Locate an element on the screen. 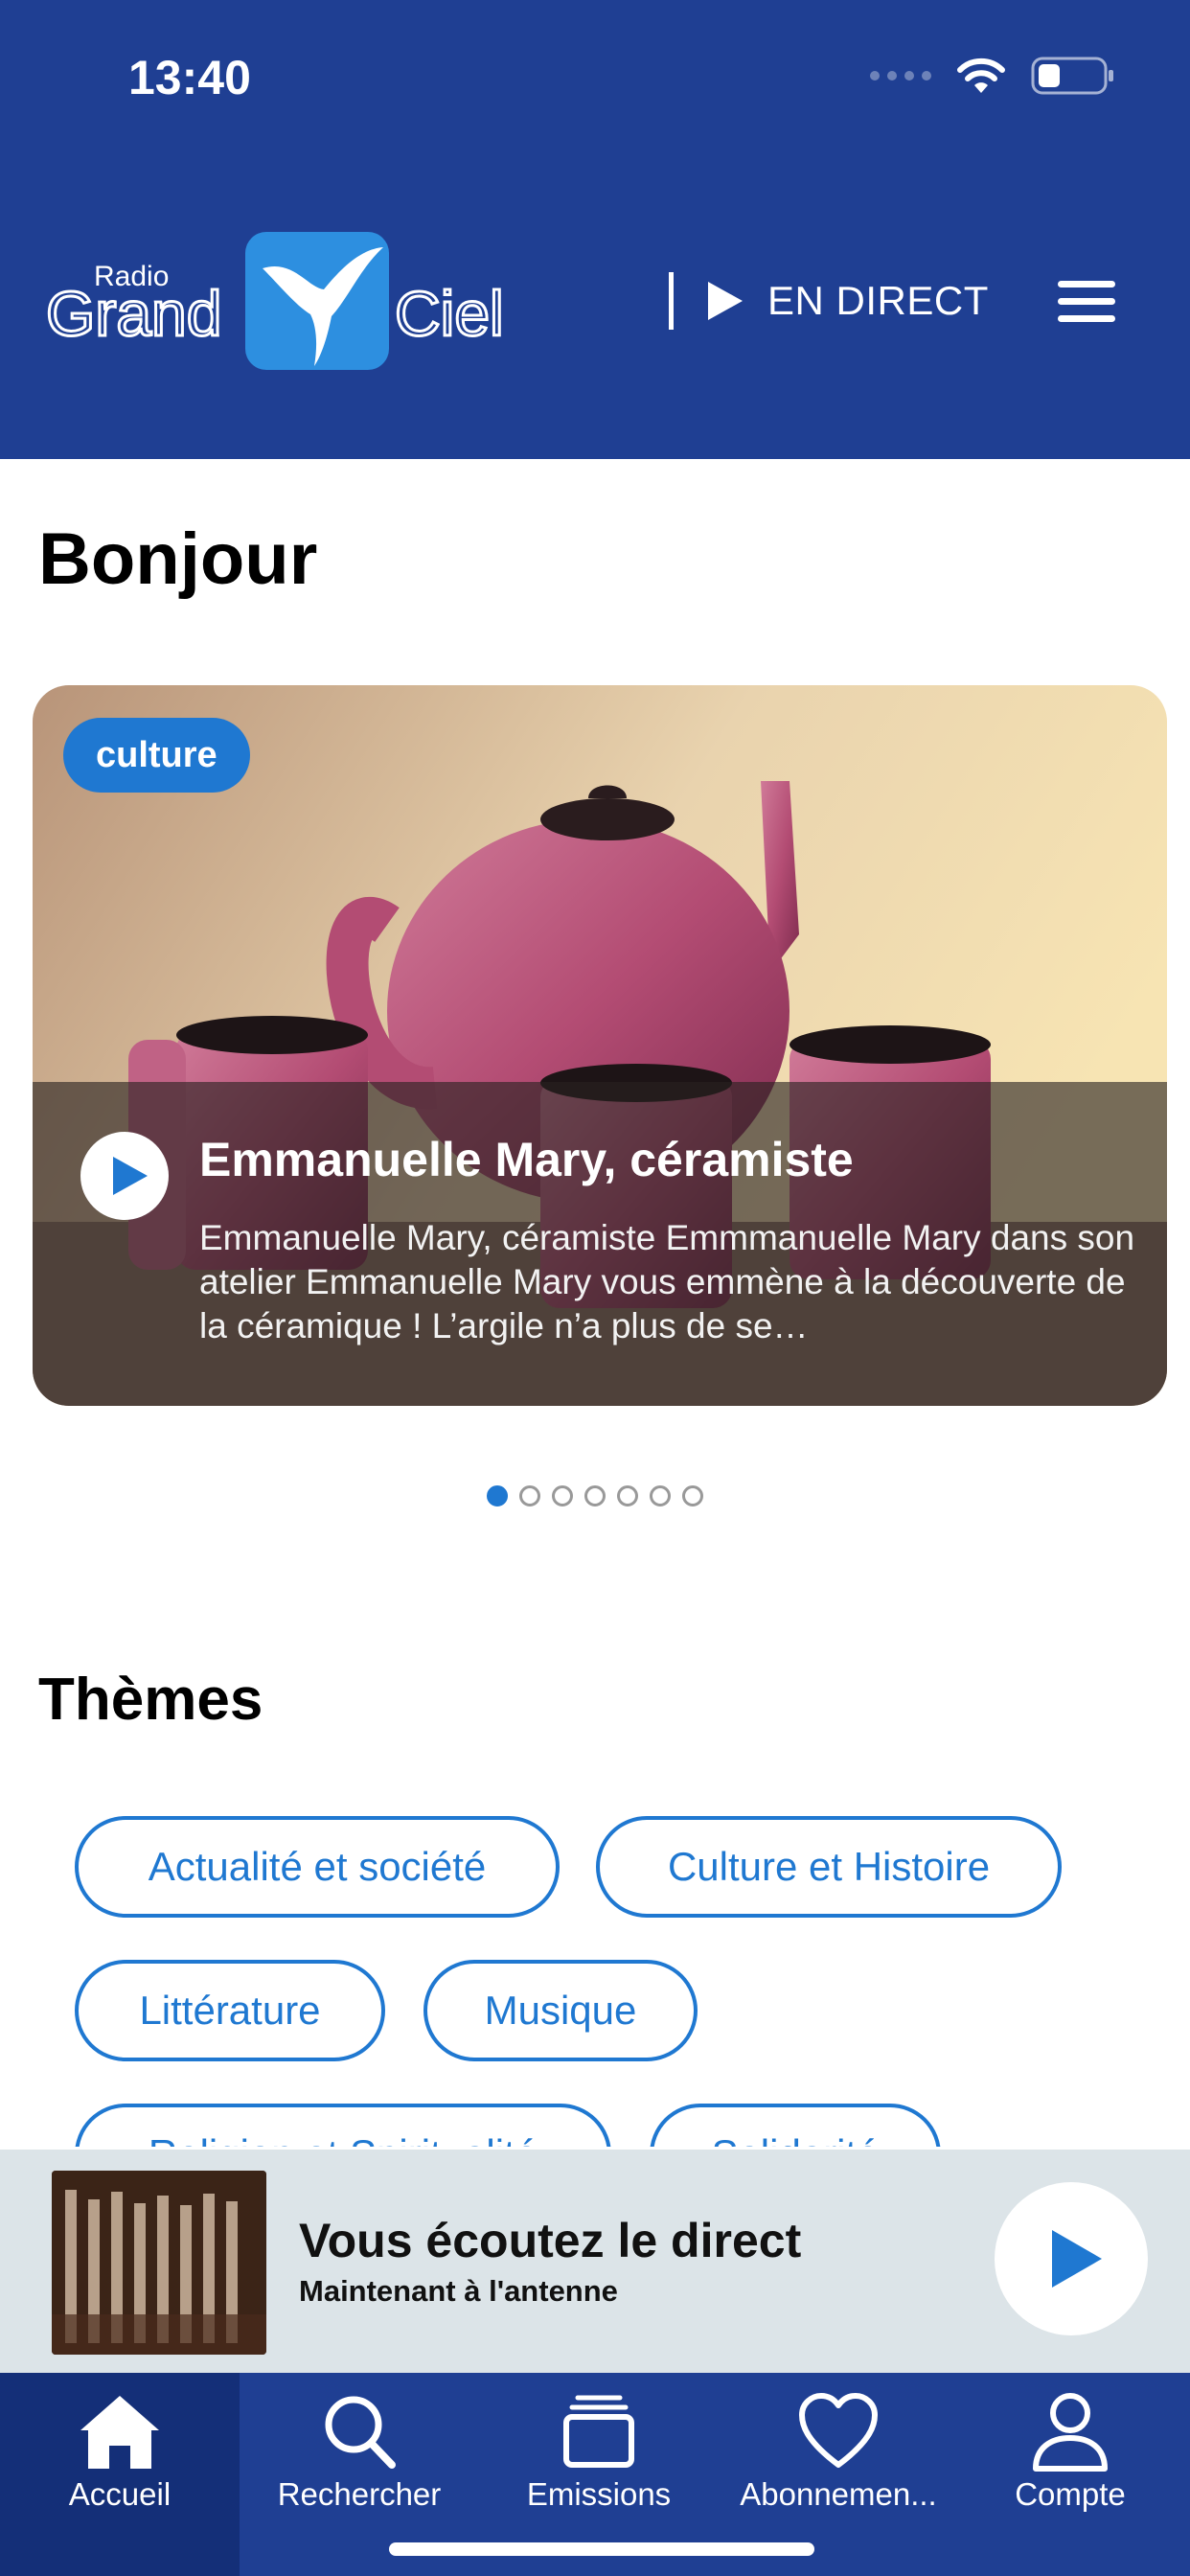 The height and width of the screenshot is (2576, 1190). tab-label: Compte is located at coordinates (1070, 2494).